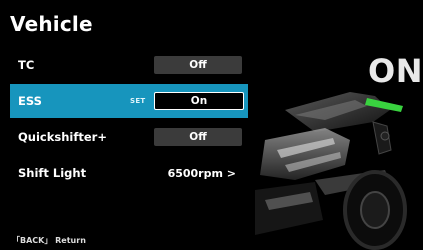 The image size is (423, 250). I want to click on shift-light-value: 6500rpm >, so click(201, 173).